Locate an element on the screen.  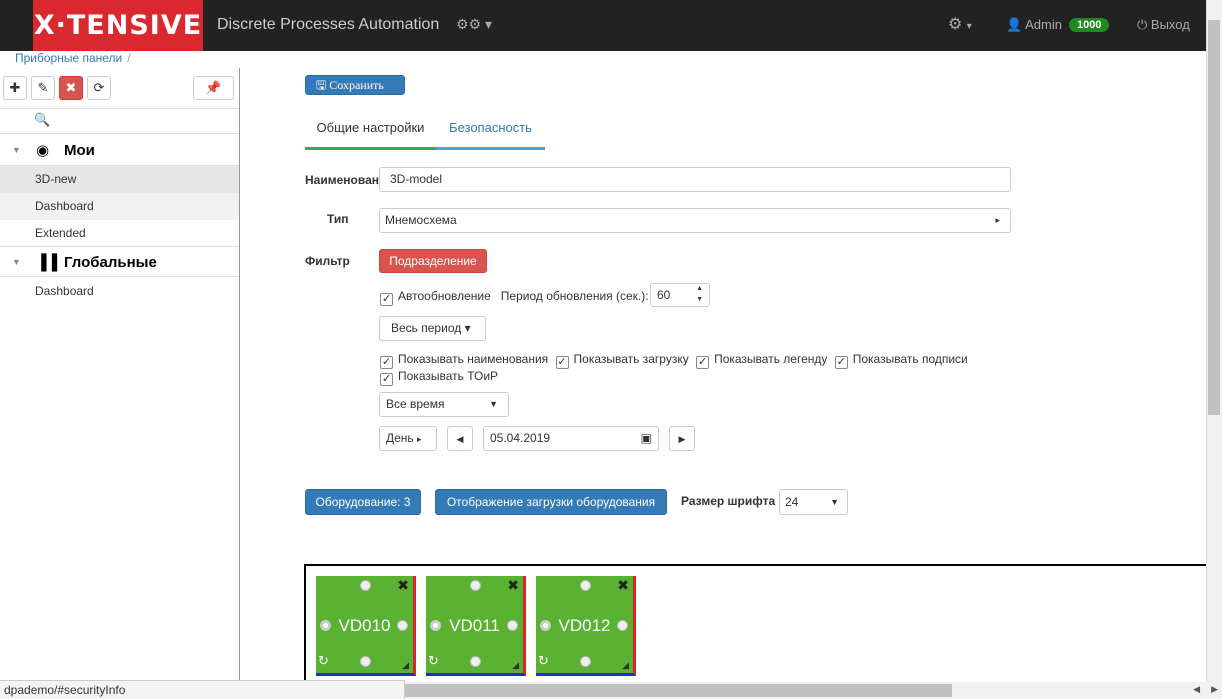
vertical-scroll-thumb is located at coordinates (1214, 217).